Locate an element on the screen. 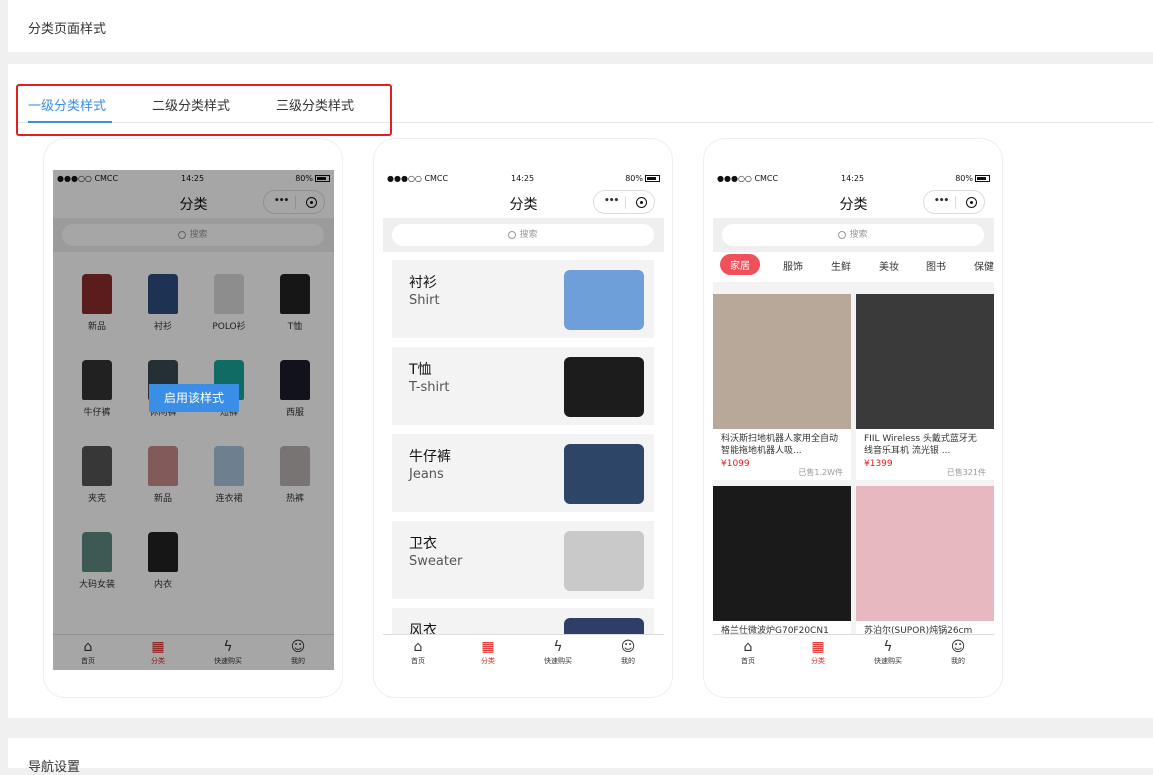 This screenshot has height=775, width=1153. card-title-zh: 牛仔裤 is located at coordinates (430, 457).